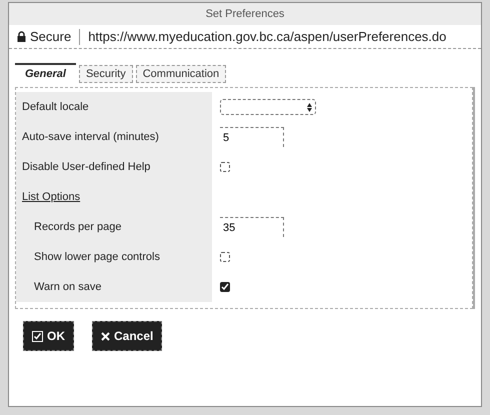 The height and width of the screenshot is (415, 490). Describe the element at coordinates (37, 336) in the screenshot. I see `check-icon` at that location.